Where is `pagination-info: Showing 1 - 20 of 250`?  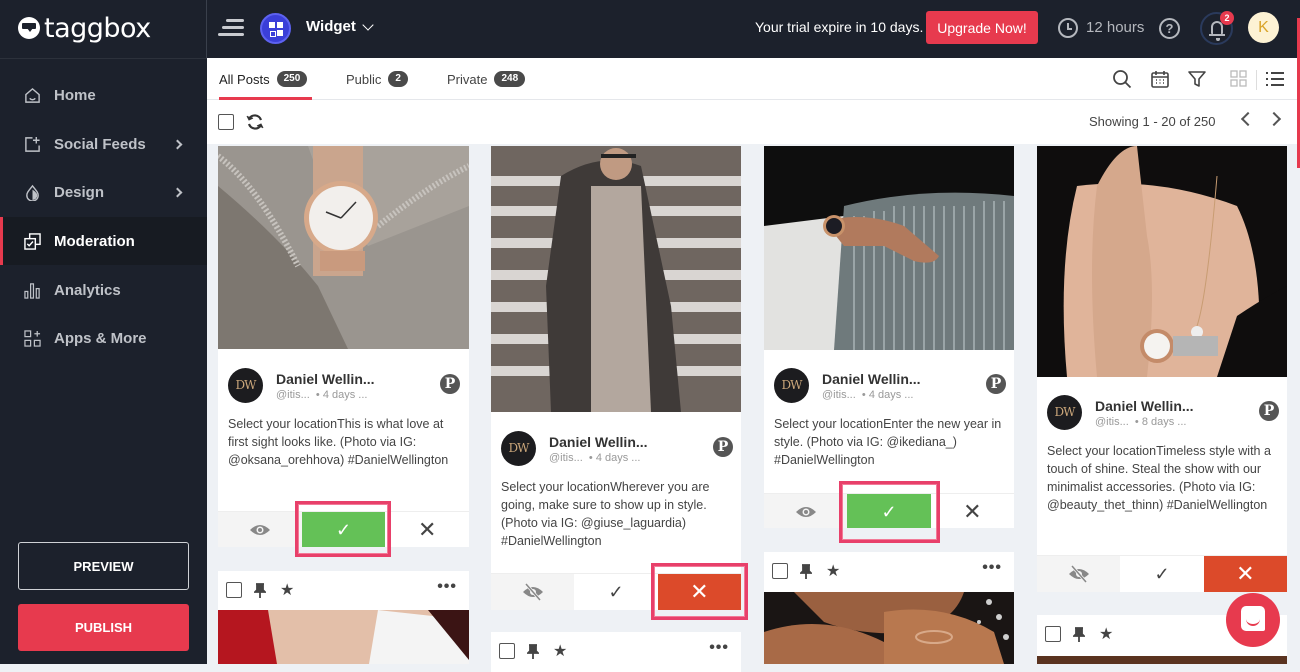 pagination-info: Showing 1 - 20 of 250 is located at coordinates (1152, 121).